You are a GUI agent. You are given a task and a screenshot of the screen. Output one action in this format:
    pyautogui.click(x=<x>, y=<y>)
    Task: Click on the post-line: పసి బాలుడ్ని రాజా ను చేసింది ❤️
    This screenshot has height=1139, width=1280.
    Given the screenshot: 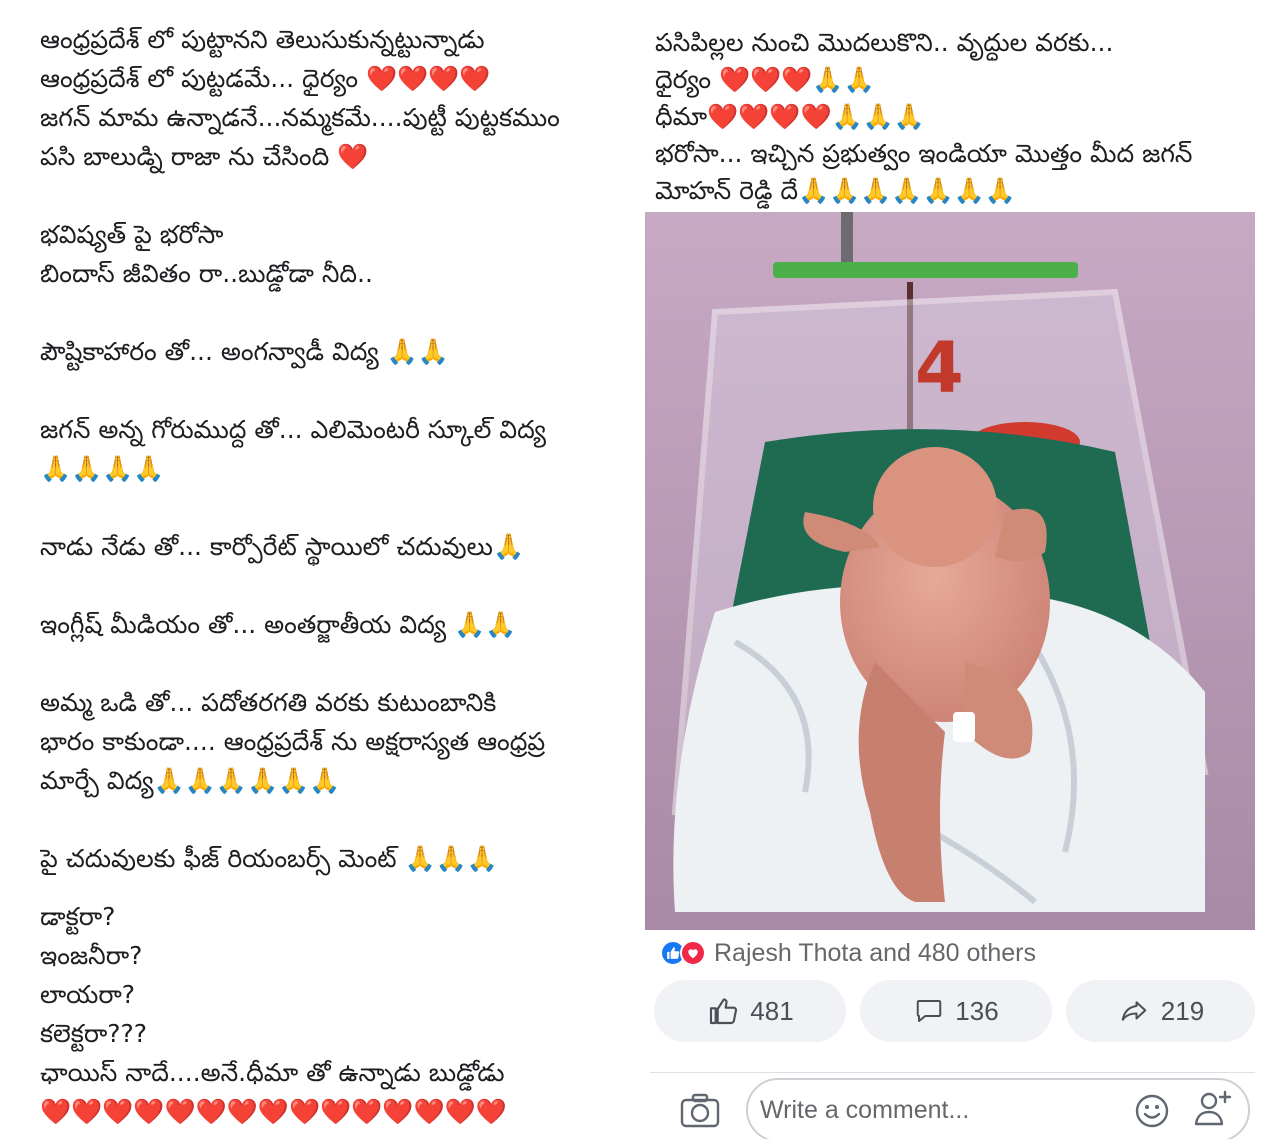 What is the action you would take?
    pyautogui.click(x=204, y=156)
    